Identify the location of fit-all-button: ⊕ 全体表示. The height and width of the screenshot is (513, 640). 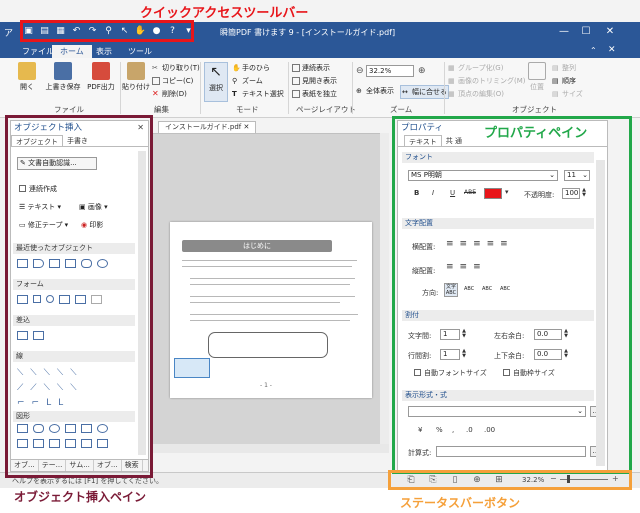
(375, 91).